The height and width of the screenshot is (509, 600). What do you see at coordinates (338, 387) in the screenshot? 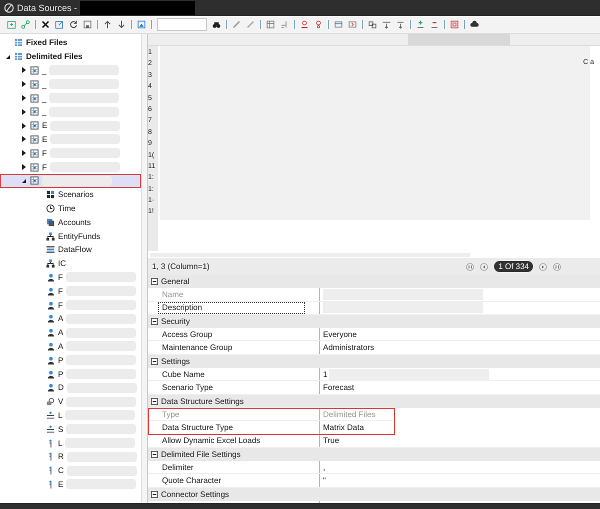
I see `property-value: Forecast` at bounding box center [338, 387].